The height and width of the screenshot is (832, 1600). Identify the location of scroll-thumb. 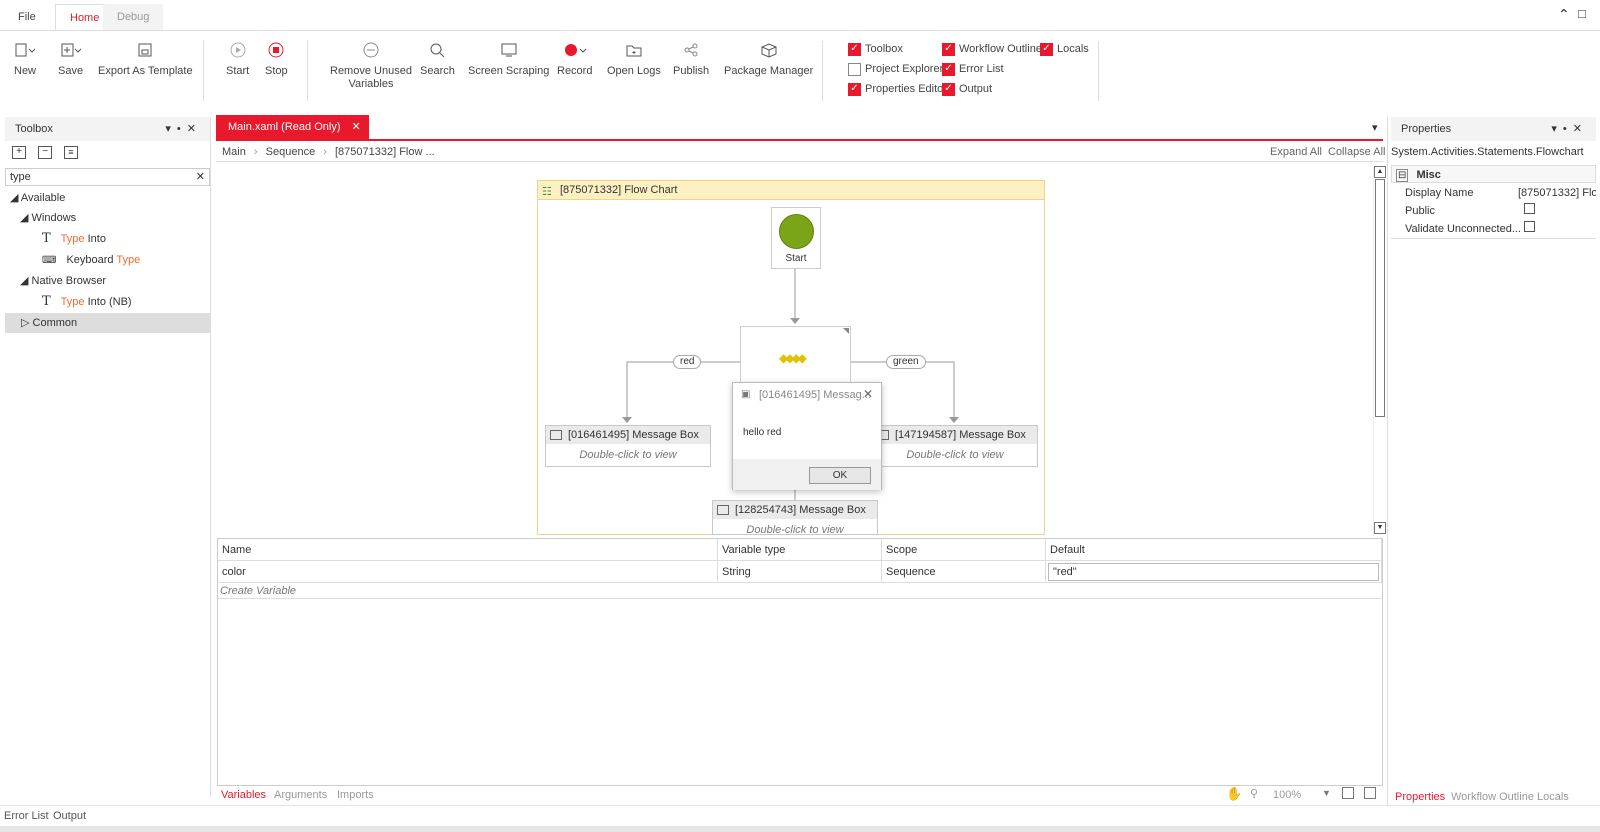
(1380, 298).